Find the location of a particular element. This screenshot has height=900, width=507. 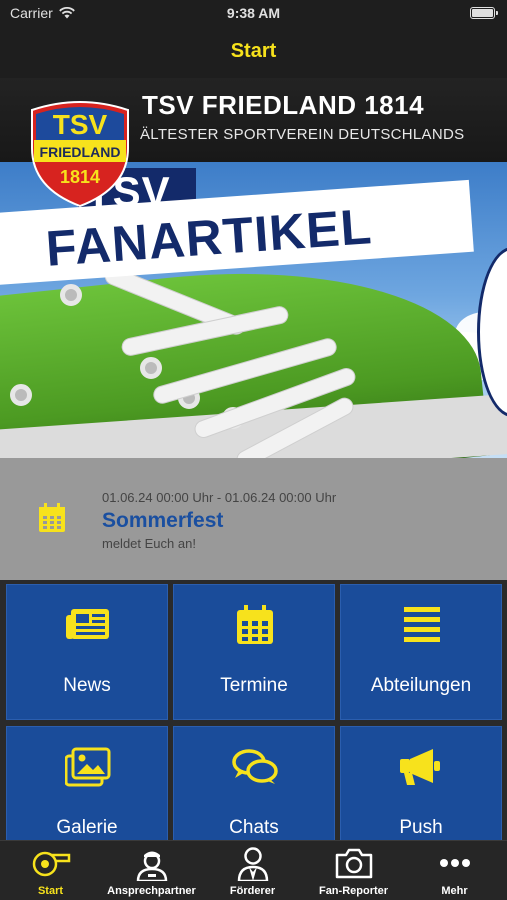

tile-label: News is located at coordinates (87, 685).